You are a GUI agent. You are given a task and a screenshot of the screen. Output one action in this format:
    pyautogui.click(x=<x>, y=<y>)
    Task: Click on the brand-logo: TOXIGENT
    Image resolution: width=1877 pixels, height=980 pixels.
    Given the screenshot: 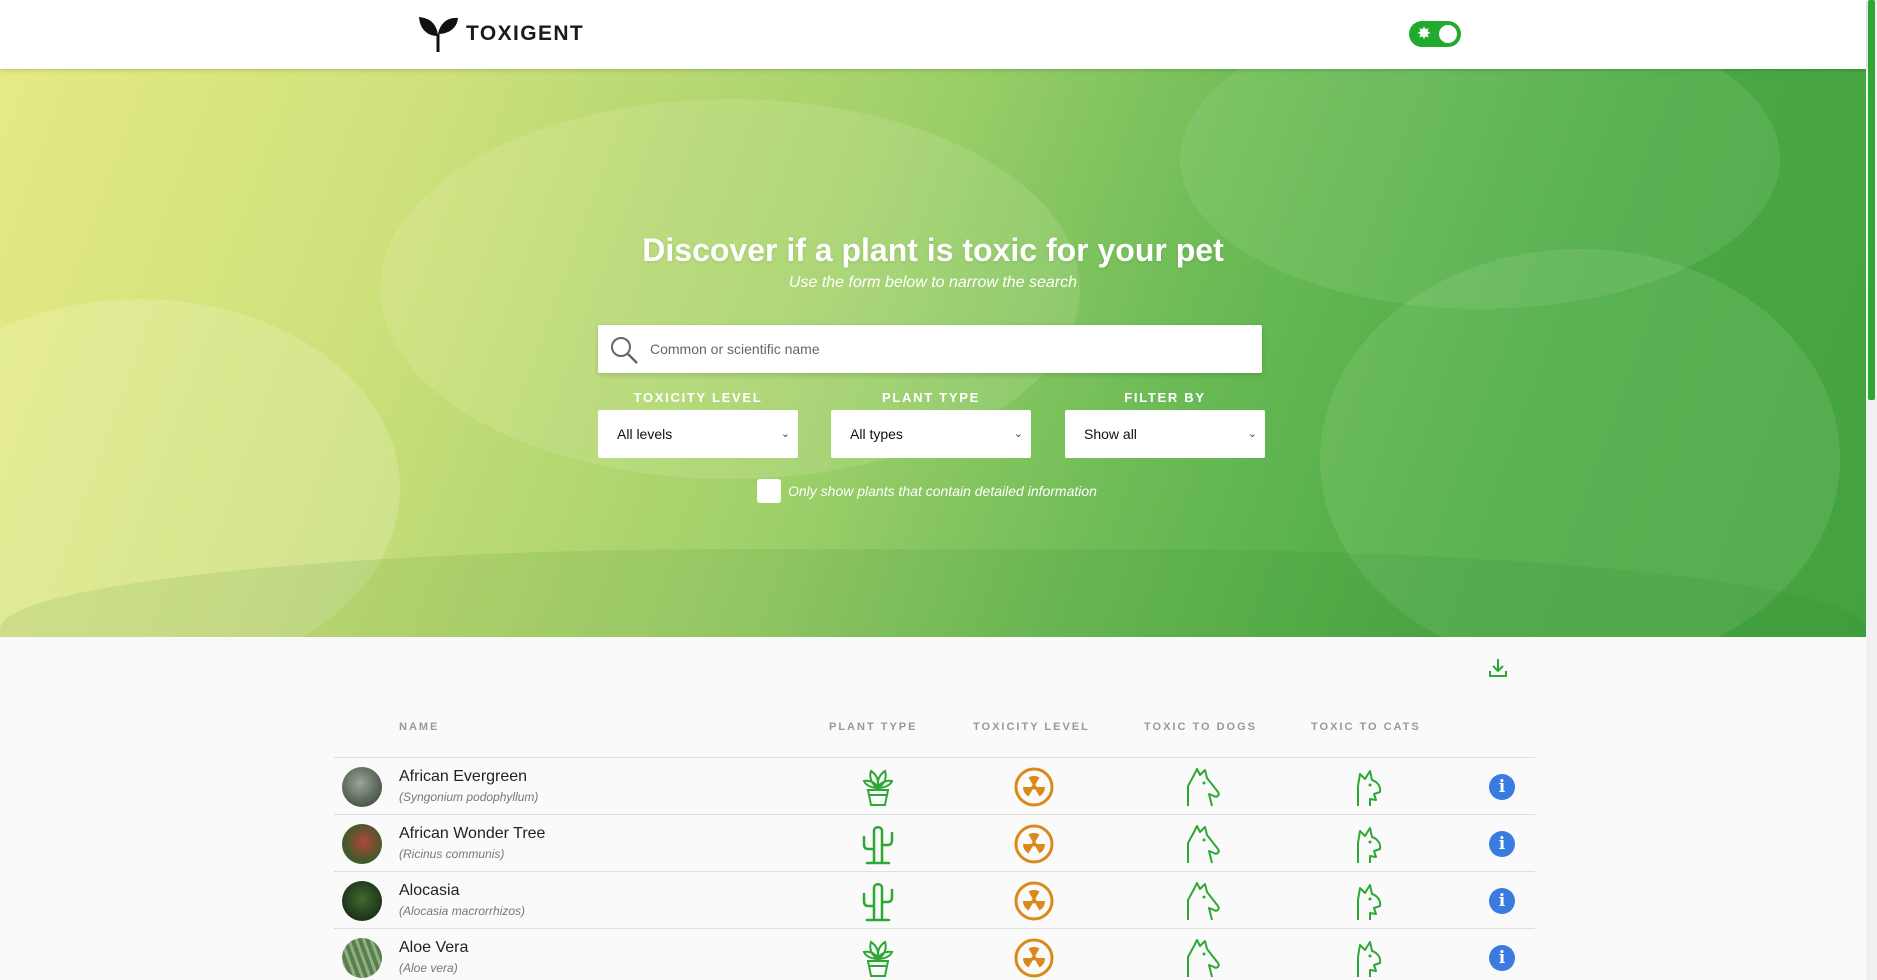 What is the action you would take?
    pyautogui.click(x=500, y=34)
    